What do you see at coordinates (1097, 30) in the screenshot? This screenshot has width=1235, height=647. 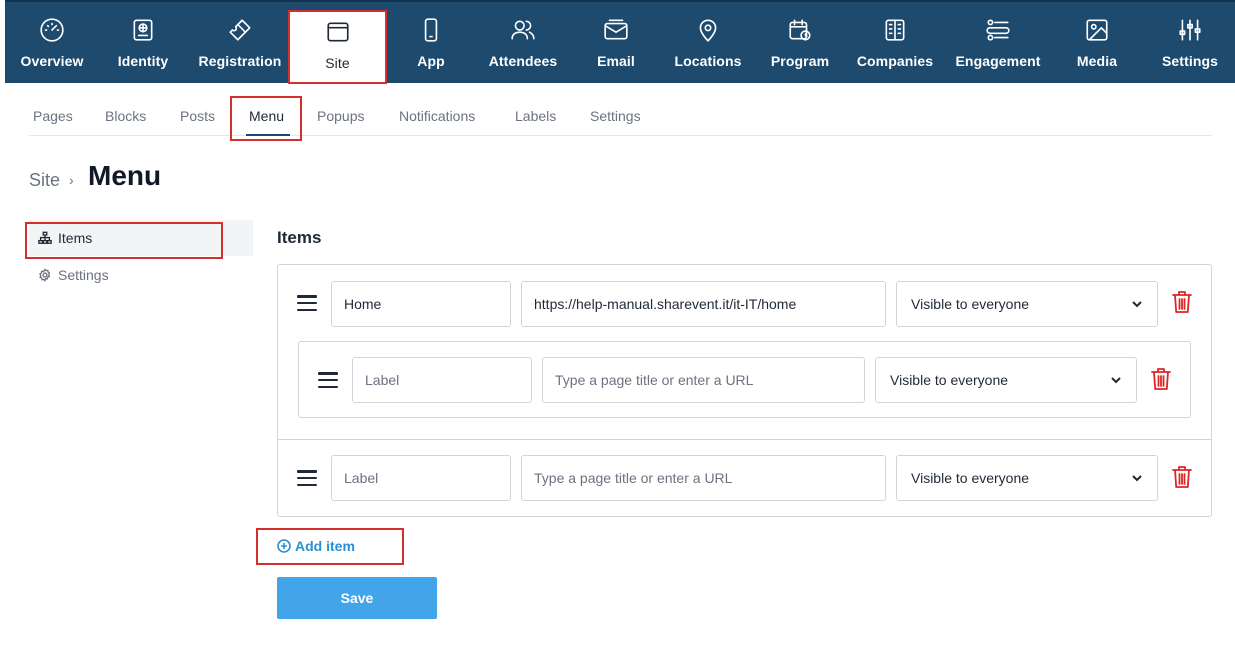 I see `image-icon` at bounding box center [1097, 30].